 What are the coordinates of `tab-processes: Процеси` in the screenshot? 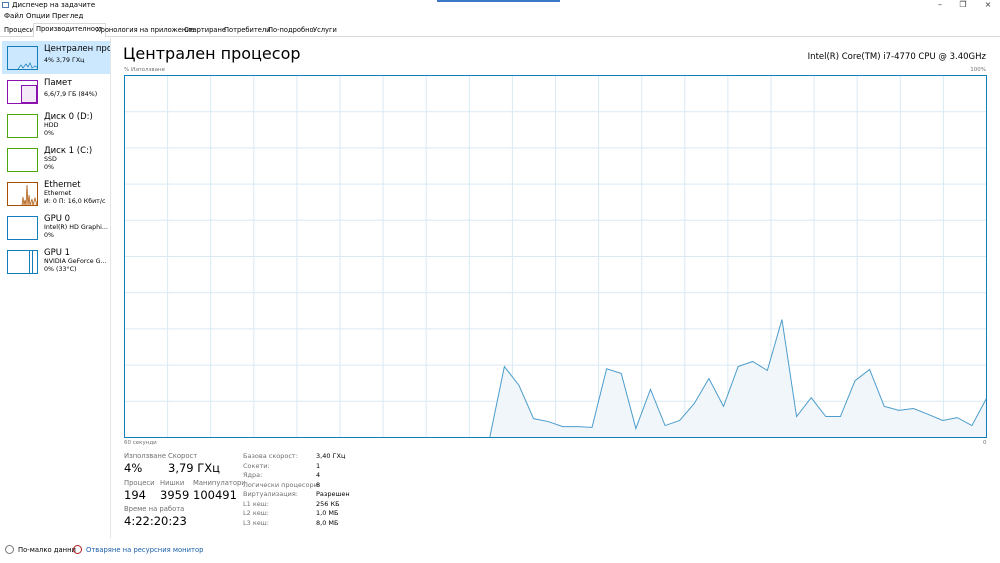 It's located at (19, 31).